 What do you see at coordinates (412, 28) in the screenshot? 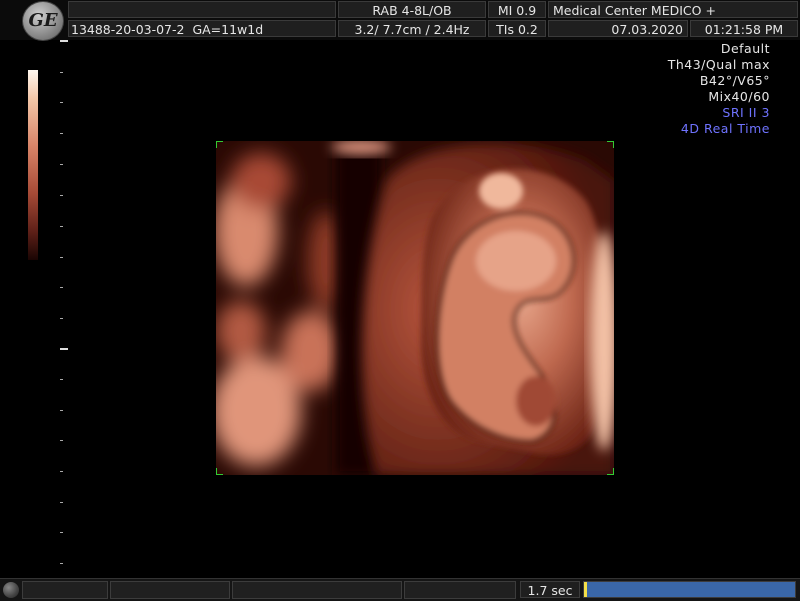
I see `depth-frequency: 3.2/ 7.7cm / 2.4Hz` at bounding box center [412, 28].